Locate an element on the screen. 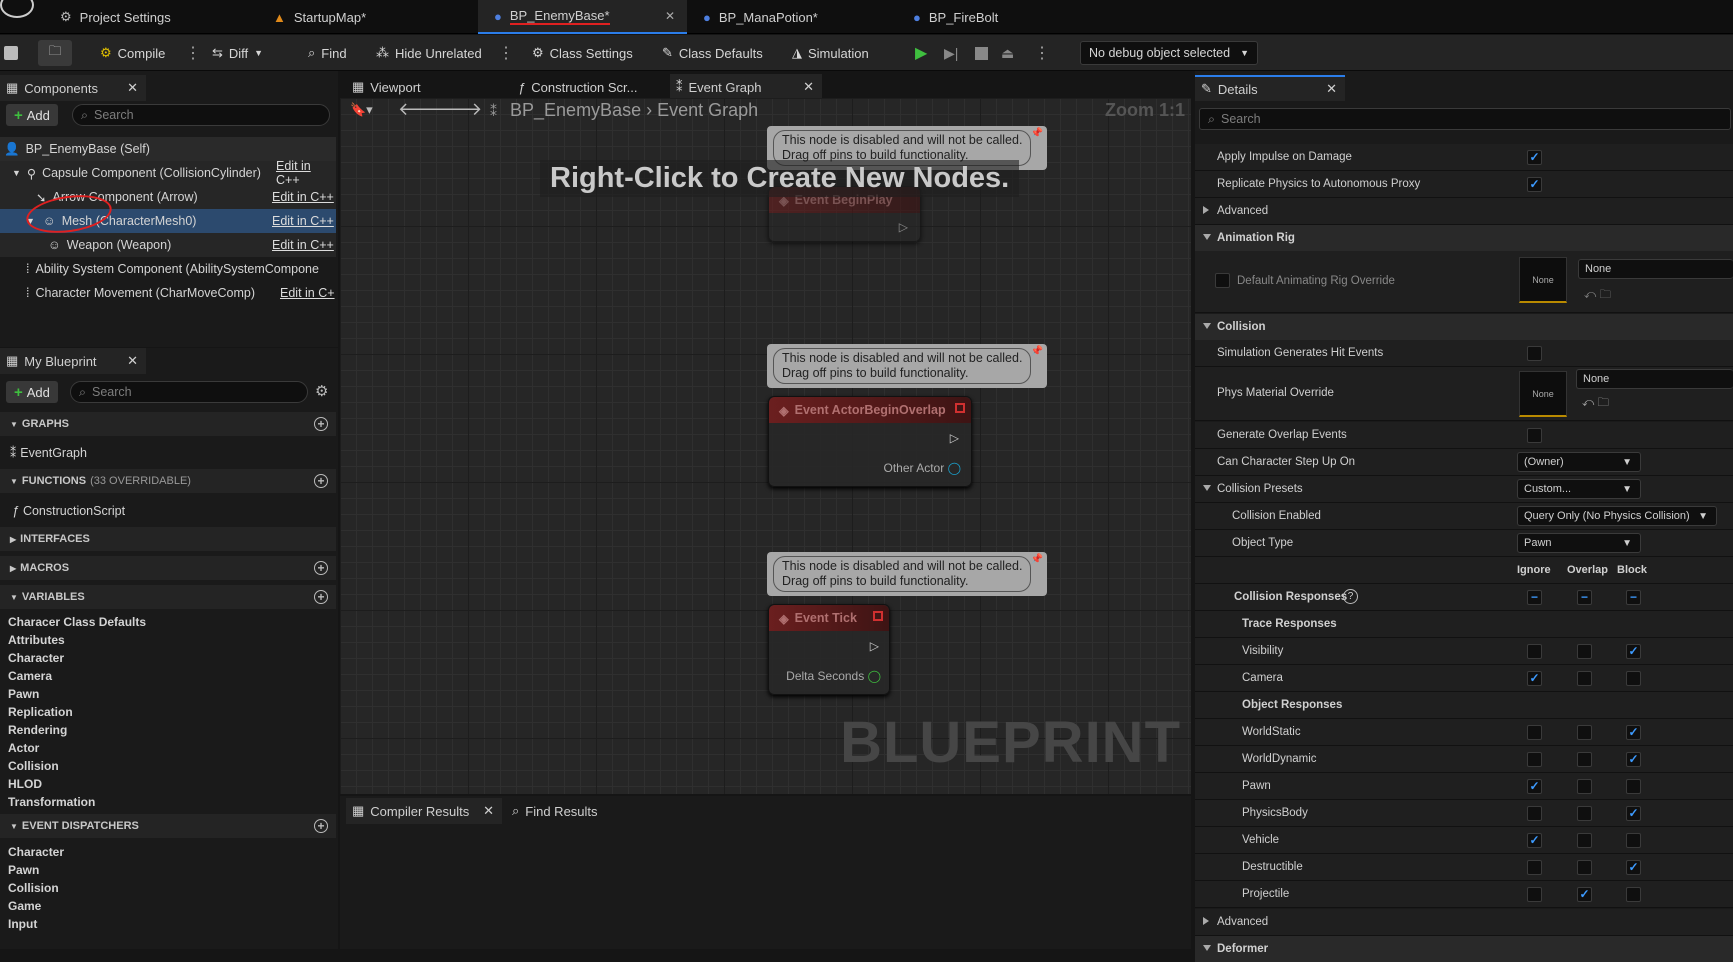 The height and width of the screenshot is (962, 1733). play-options-icon: ⋮ is located at coordinates (1042, 53).